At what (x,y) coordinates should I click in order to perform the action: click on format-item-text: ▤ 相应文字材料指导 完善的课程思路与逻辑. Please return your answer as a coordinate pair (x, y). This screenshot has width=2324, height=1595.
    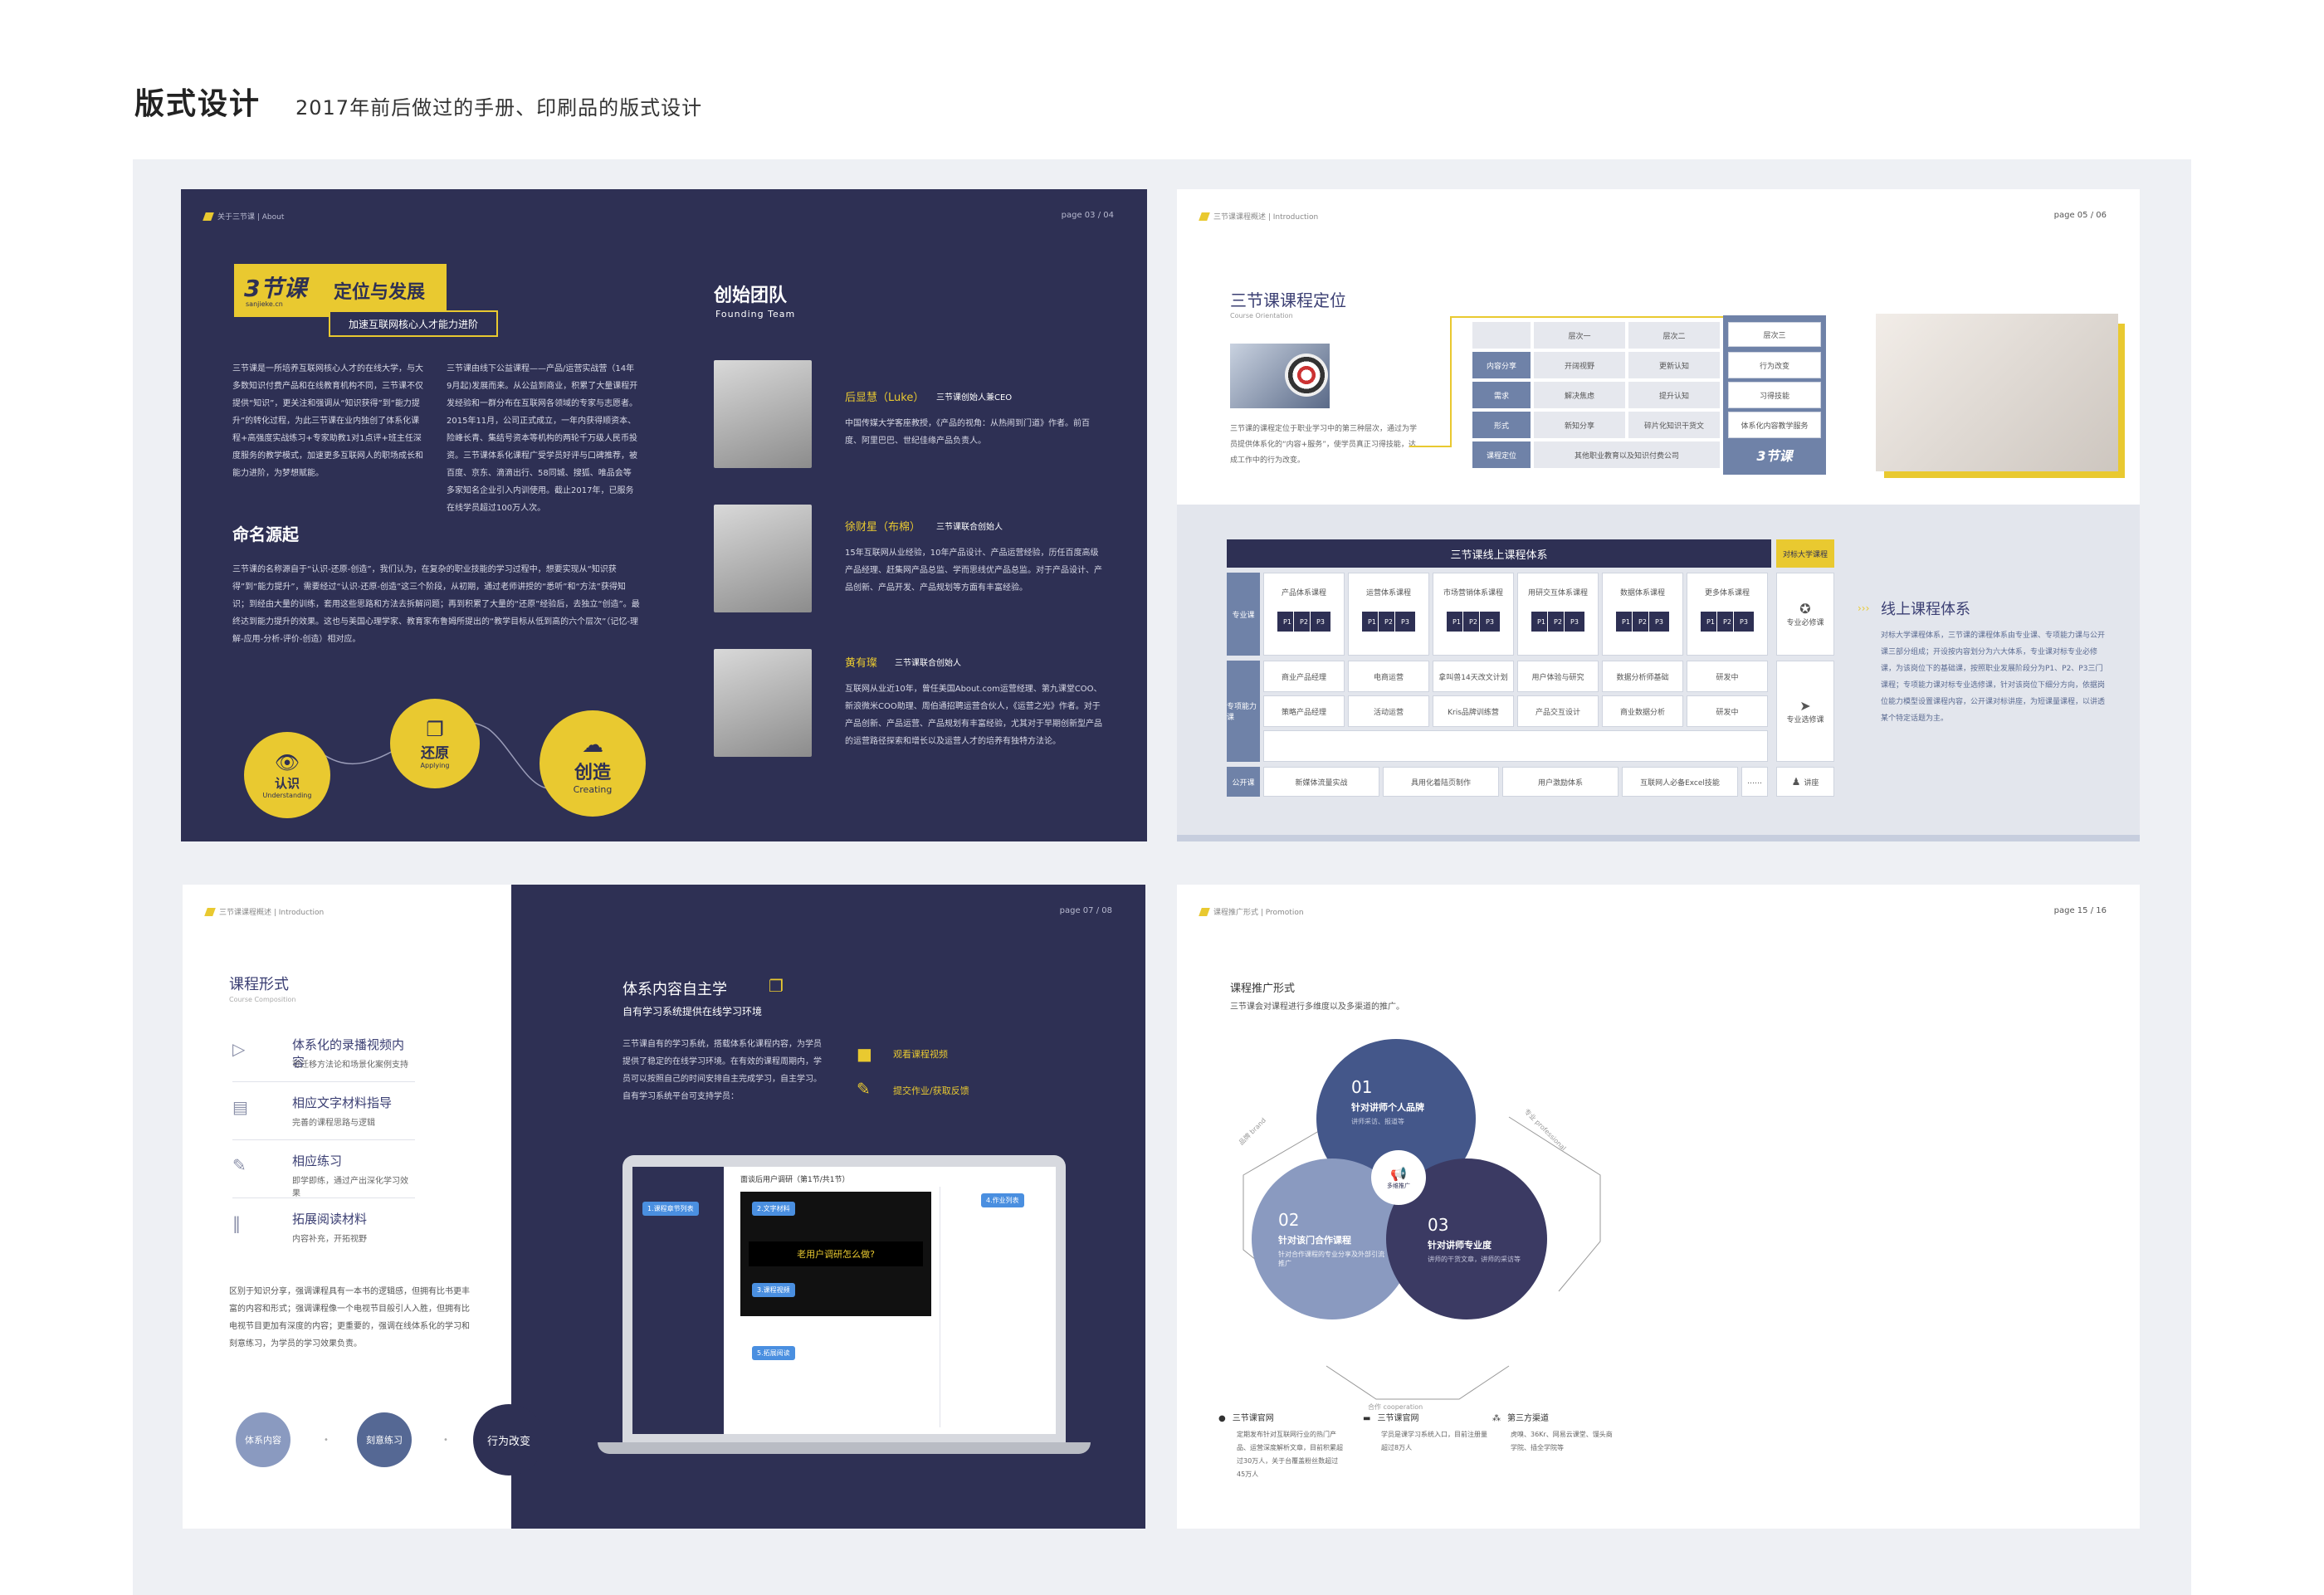
    Looking at the image, I should click on (324, 1115).